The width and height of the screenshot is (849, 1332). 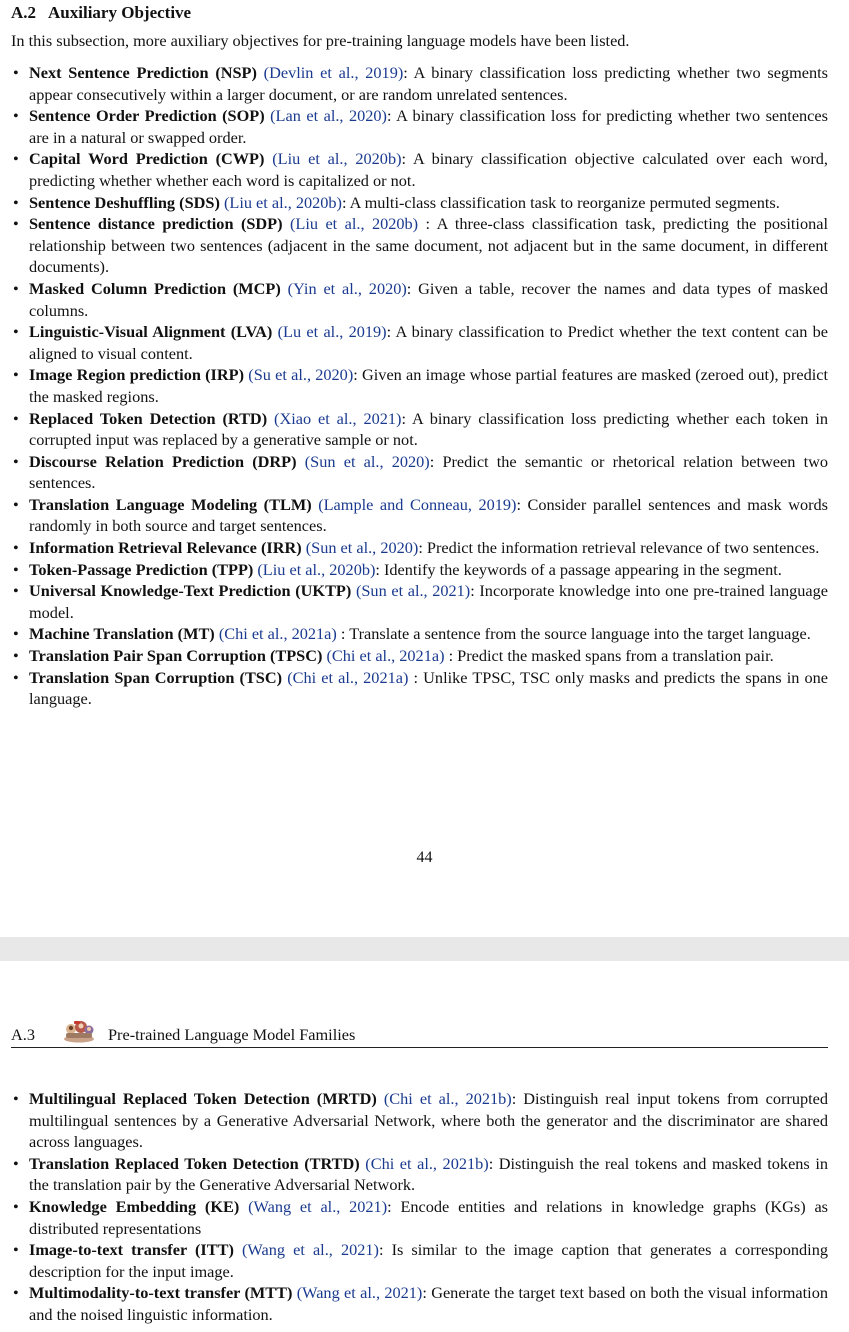 What do you see at coordinates (424, 857) in the screenshot?
I see `page-number: 44` at bounding box center [424, 857].